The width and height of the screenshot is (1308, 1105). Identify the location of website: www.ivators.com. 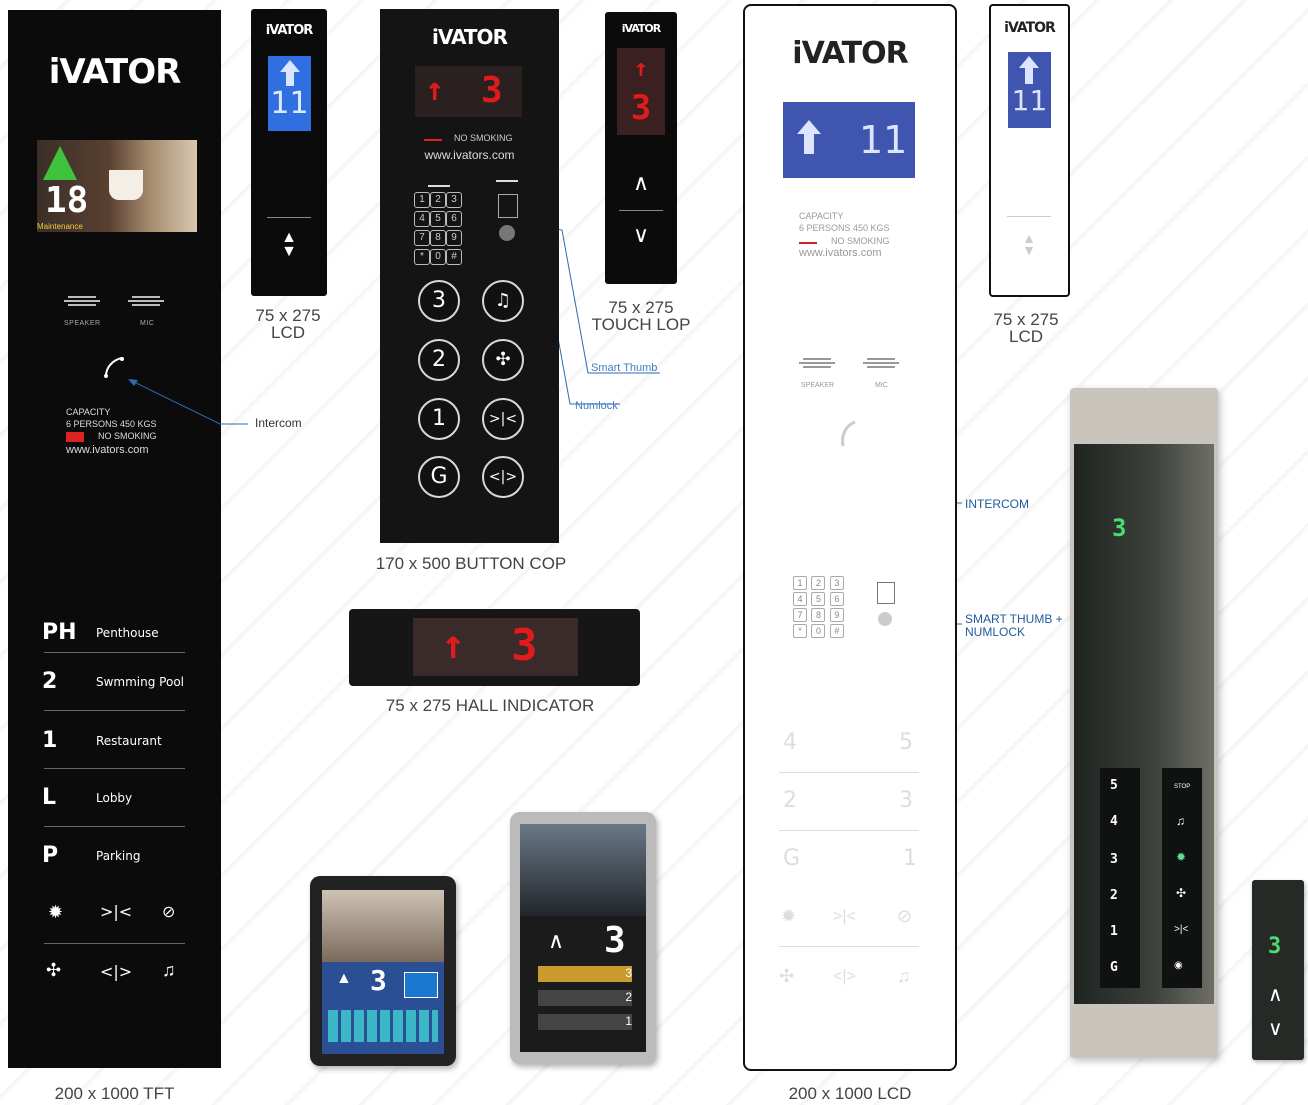
(840, 253).